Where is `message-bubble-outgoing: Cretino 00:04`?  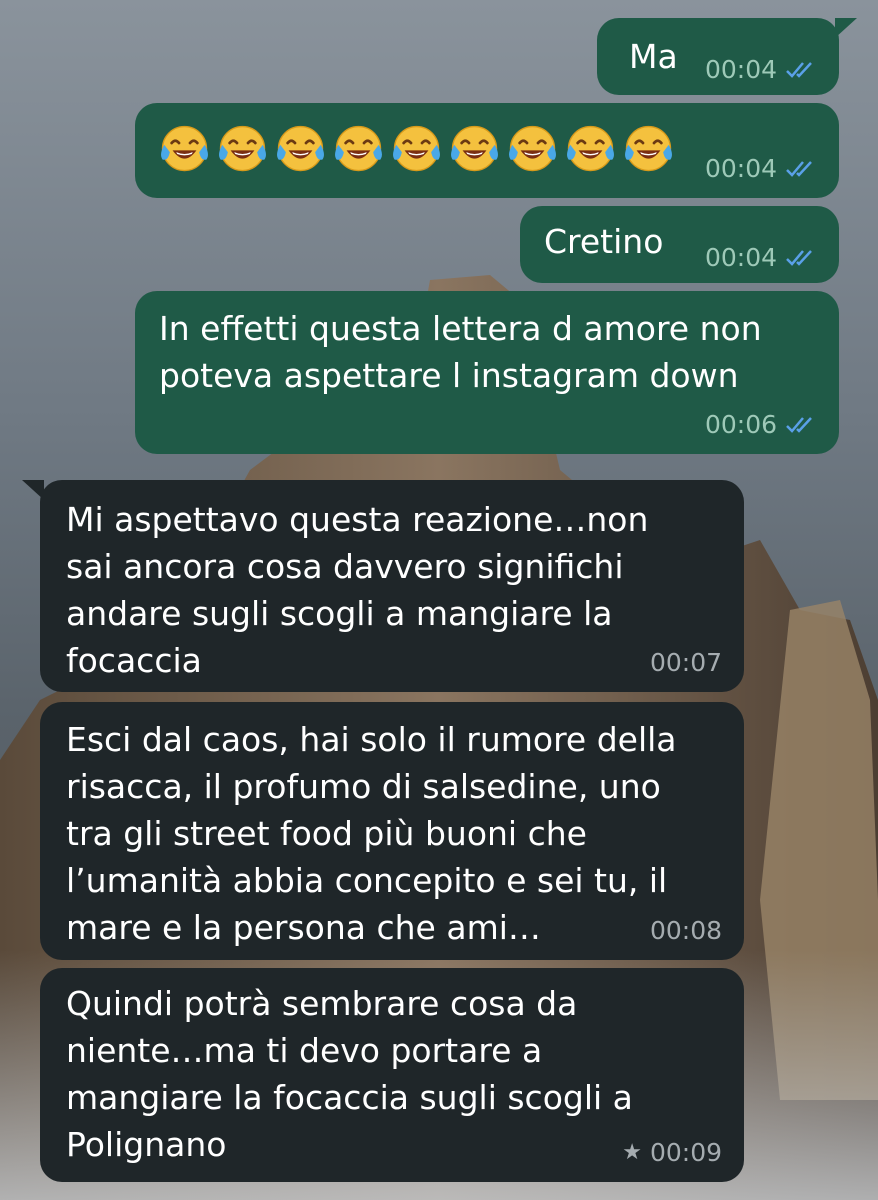
message-bubble-outgoing: Cretino 00:04 is located at coordinates (679, 244).